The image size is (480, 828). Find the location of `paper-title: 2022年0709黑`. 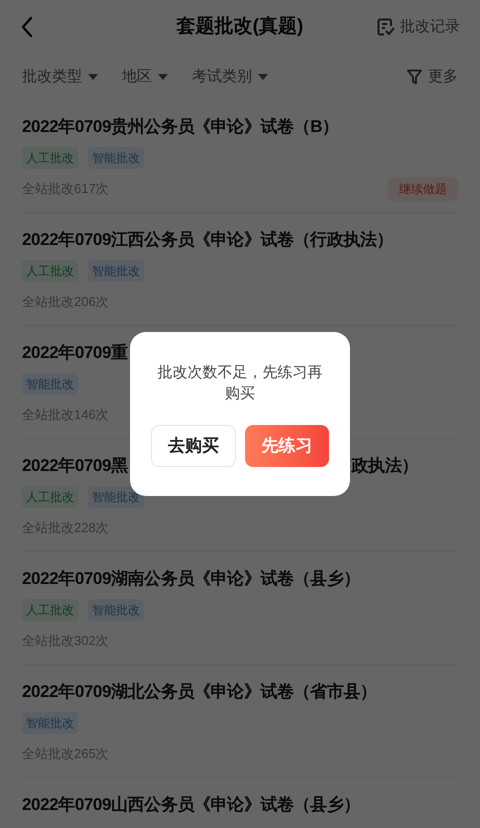

paper-title: 2022年0709黑 is located at coordinates (75, 466).